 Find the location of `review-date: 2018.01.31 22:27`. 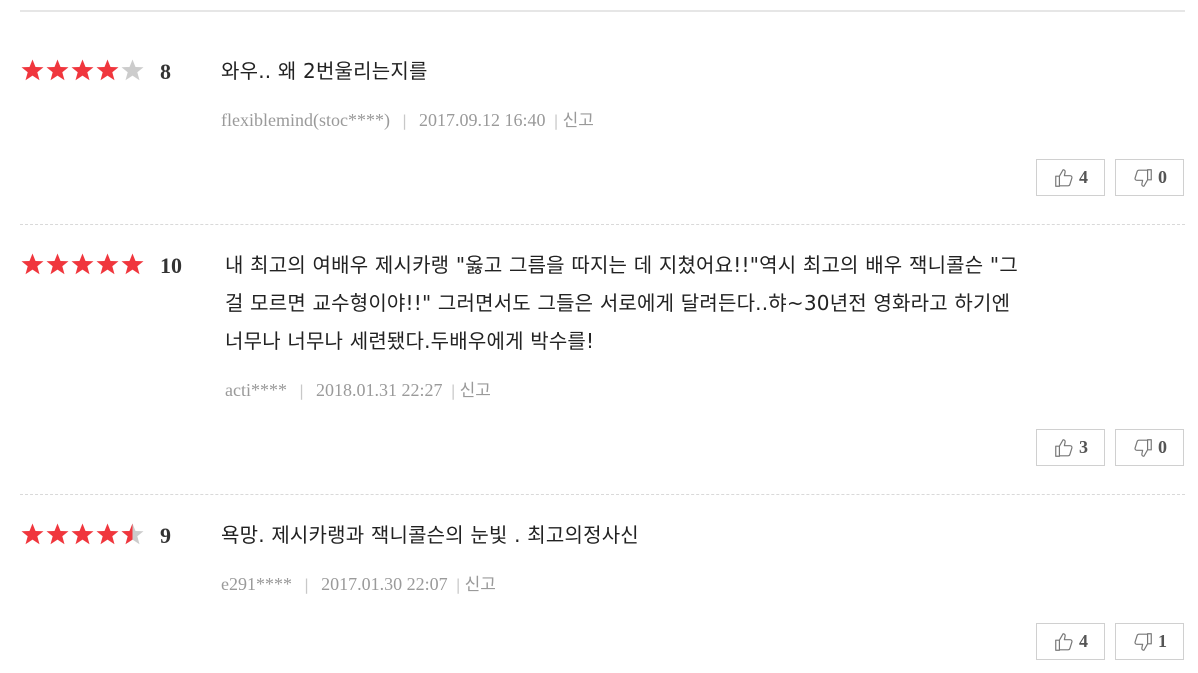

review-date: 2018.01.31 22:27 is located at coordinates (379, 390).